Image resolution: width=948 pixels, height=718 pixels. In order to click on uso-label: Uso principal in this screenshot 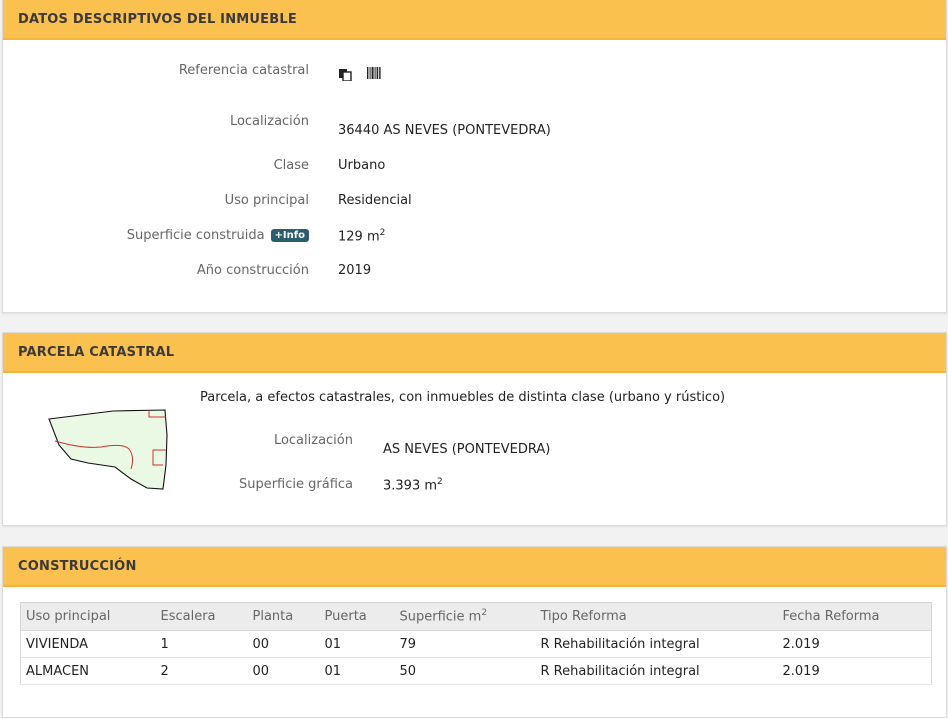, I will do `click(266, 200)`.